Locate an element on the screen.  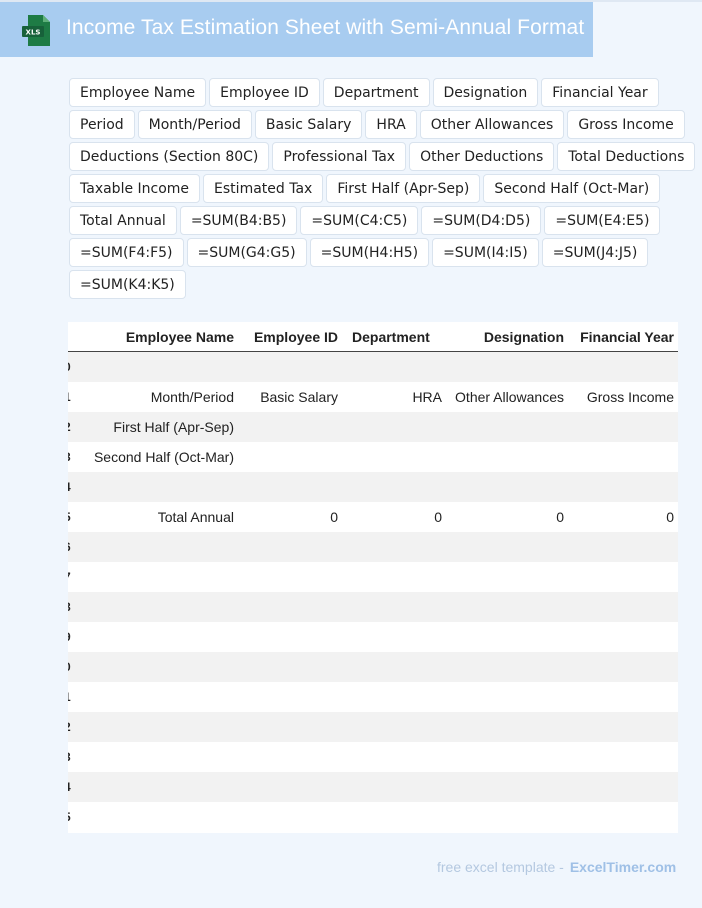
field-chip: Financial Year is located at coordinates (600, 92).